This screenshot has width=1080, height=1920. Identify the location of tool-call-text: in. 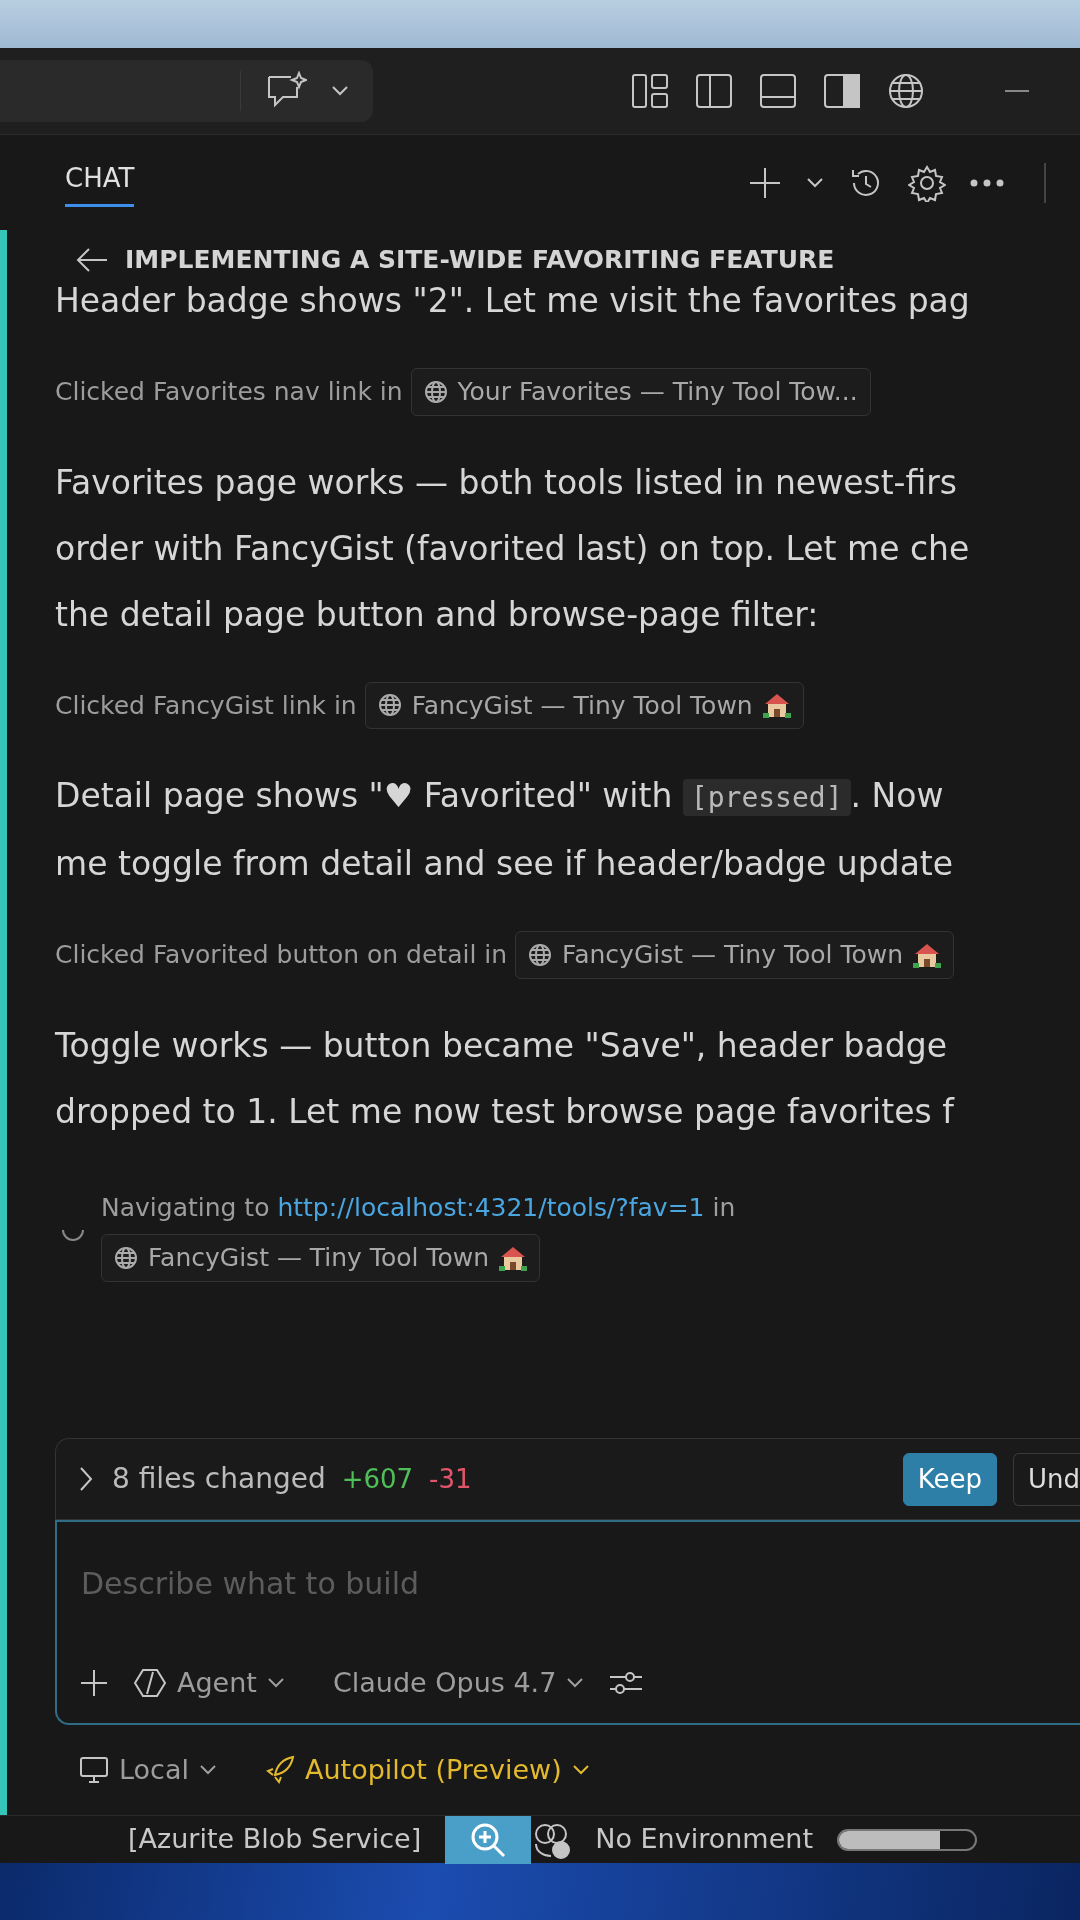
(724, 1207).